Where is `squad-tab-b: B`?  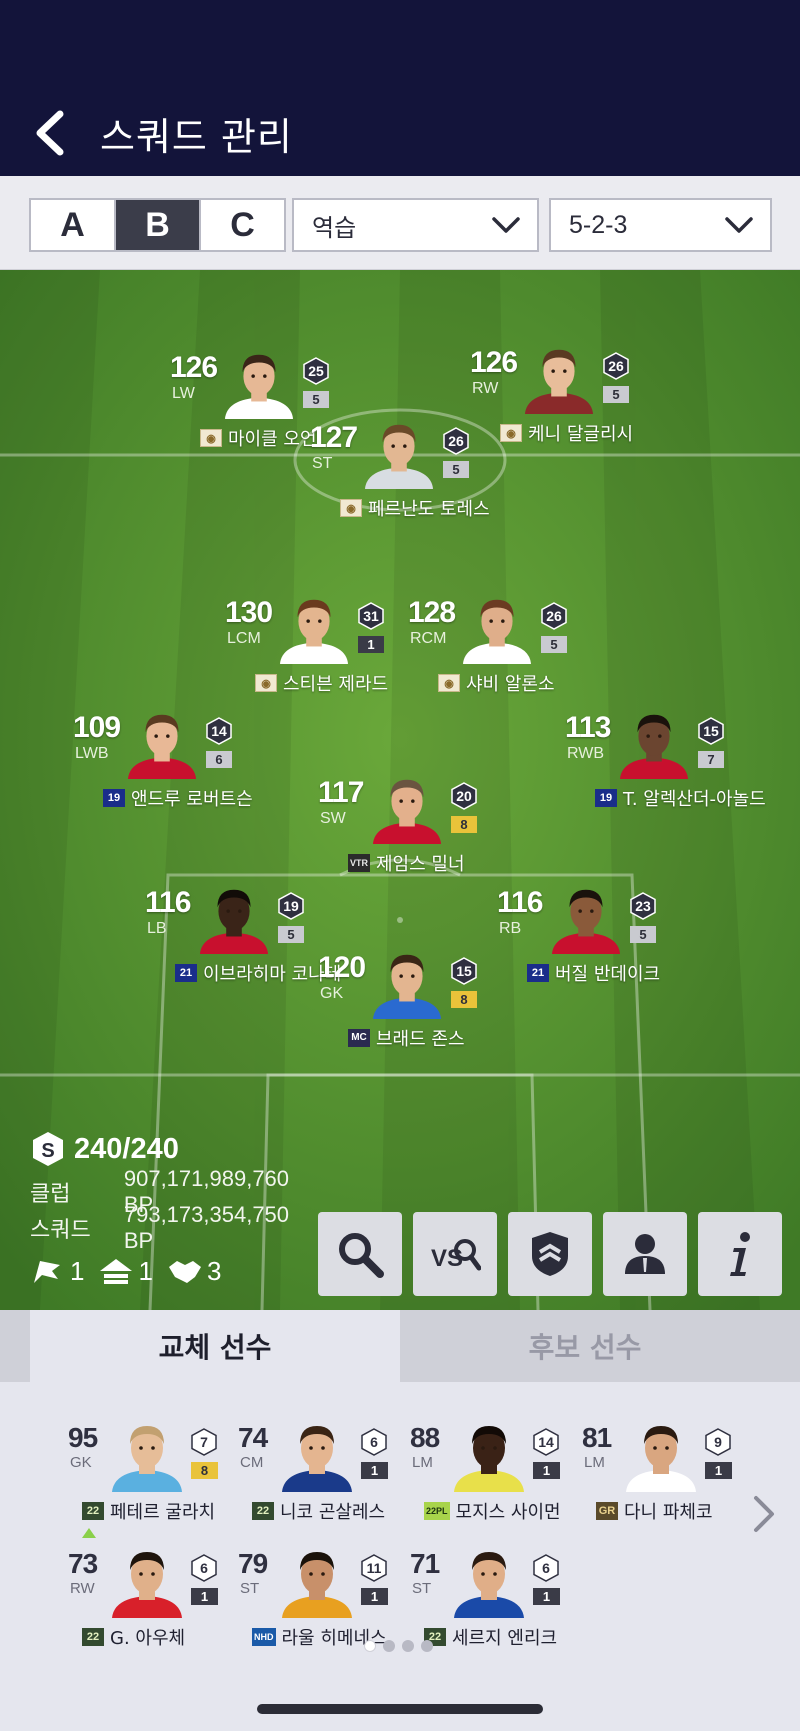 squad-tab-b: B is located at coordinates (158, 225).